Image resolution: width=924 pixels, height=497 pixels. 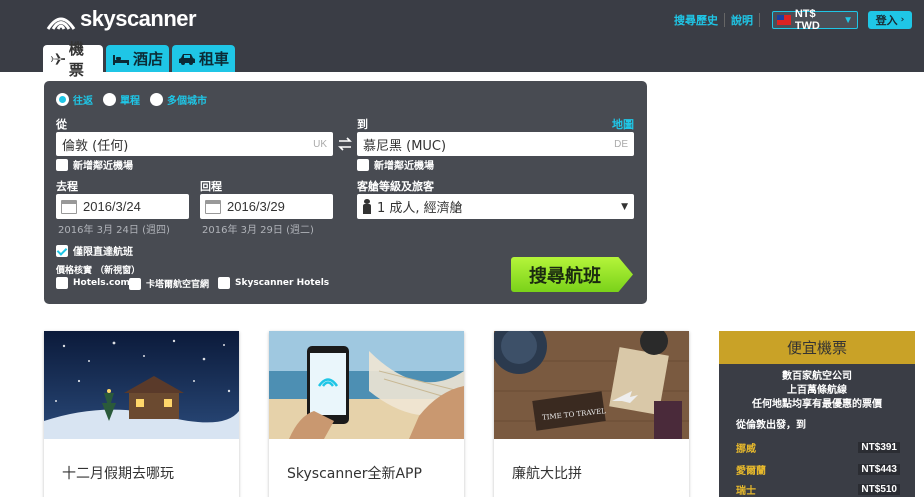 I want to click on deal-row: 挪威 NT$391, so click(x=818, y=447).